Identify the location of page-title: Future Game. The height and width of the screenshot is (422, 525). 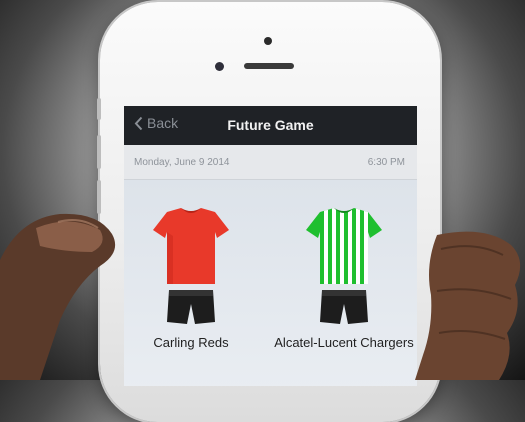
(270, 125).